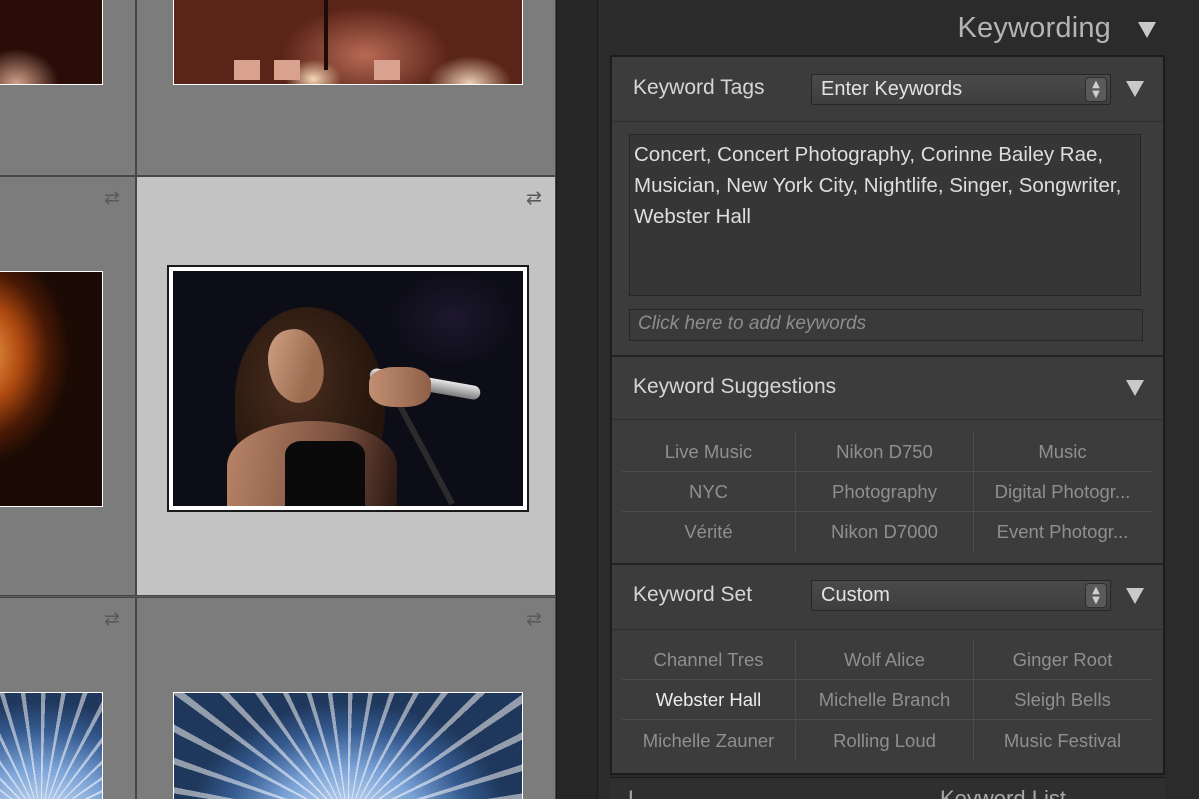 The height and width of the screenshot is (799, 1199). I want to click on suggestion-item: NYC, so click(709, 492).